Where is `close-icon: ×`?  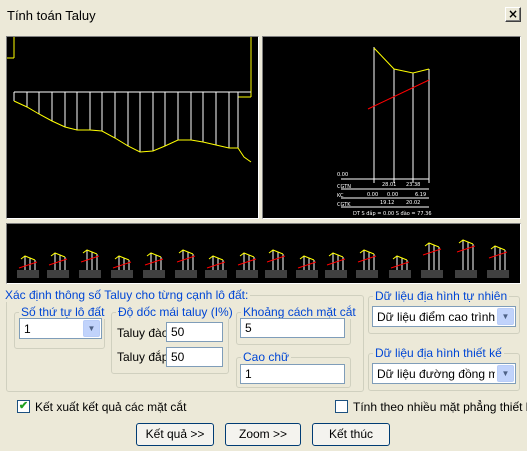
close-icon: × is located at coordinates (513, 14).